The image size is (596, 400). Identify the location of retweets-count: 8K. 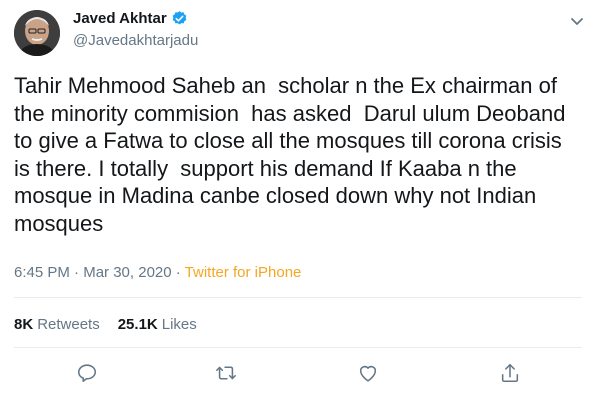
(24, 324).